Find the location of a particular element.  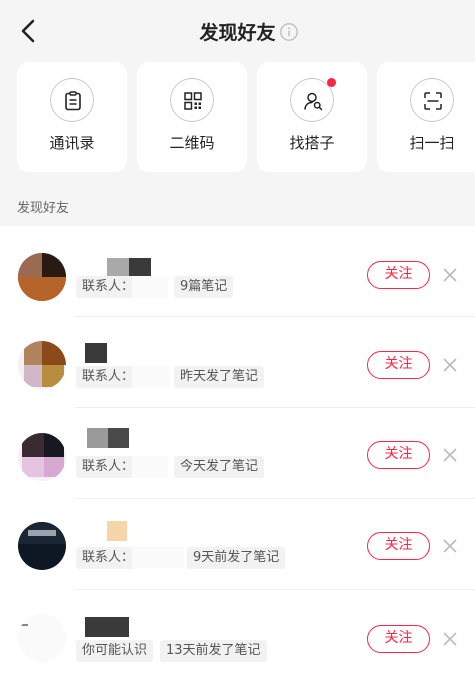

contacts-circle is located at coordinates (72, 100).